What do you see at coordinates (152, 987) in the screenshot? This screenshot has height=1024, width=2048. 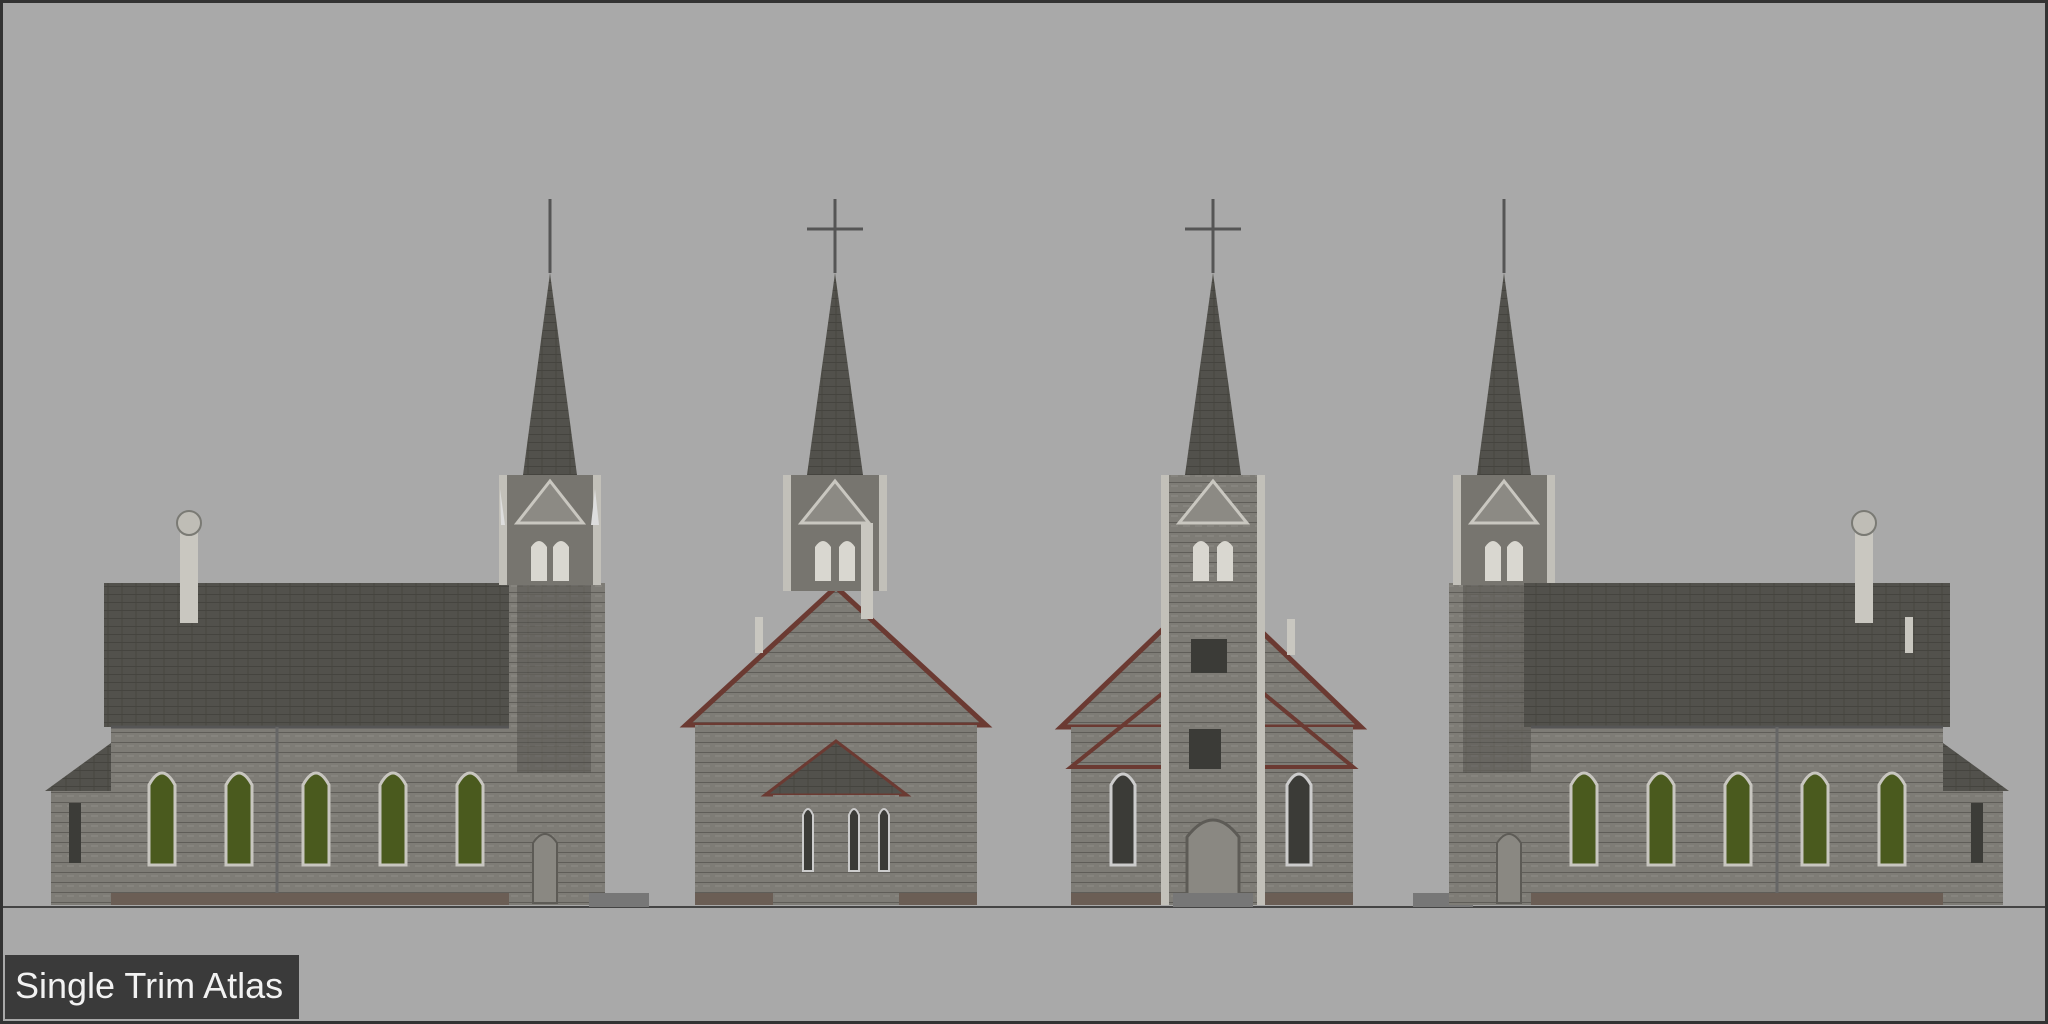 I see `atlas-caption: Single Trim Atlas` at bounding box center [152, 987].